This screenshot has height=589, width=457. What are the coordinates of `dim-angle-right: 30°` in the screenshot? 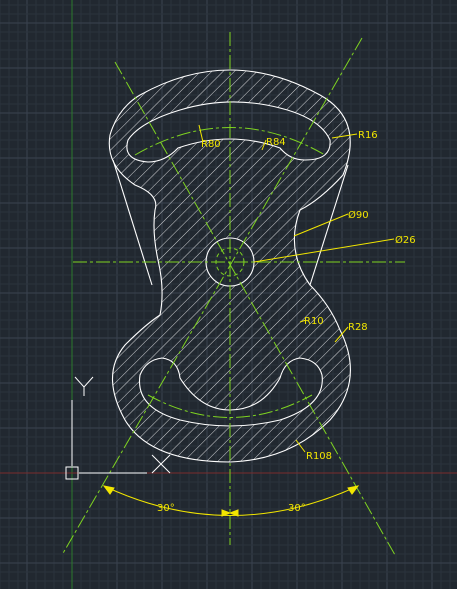 It's located at (297, 508).